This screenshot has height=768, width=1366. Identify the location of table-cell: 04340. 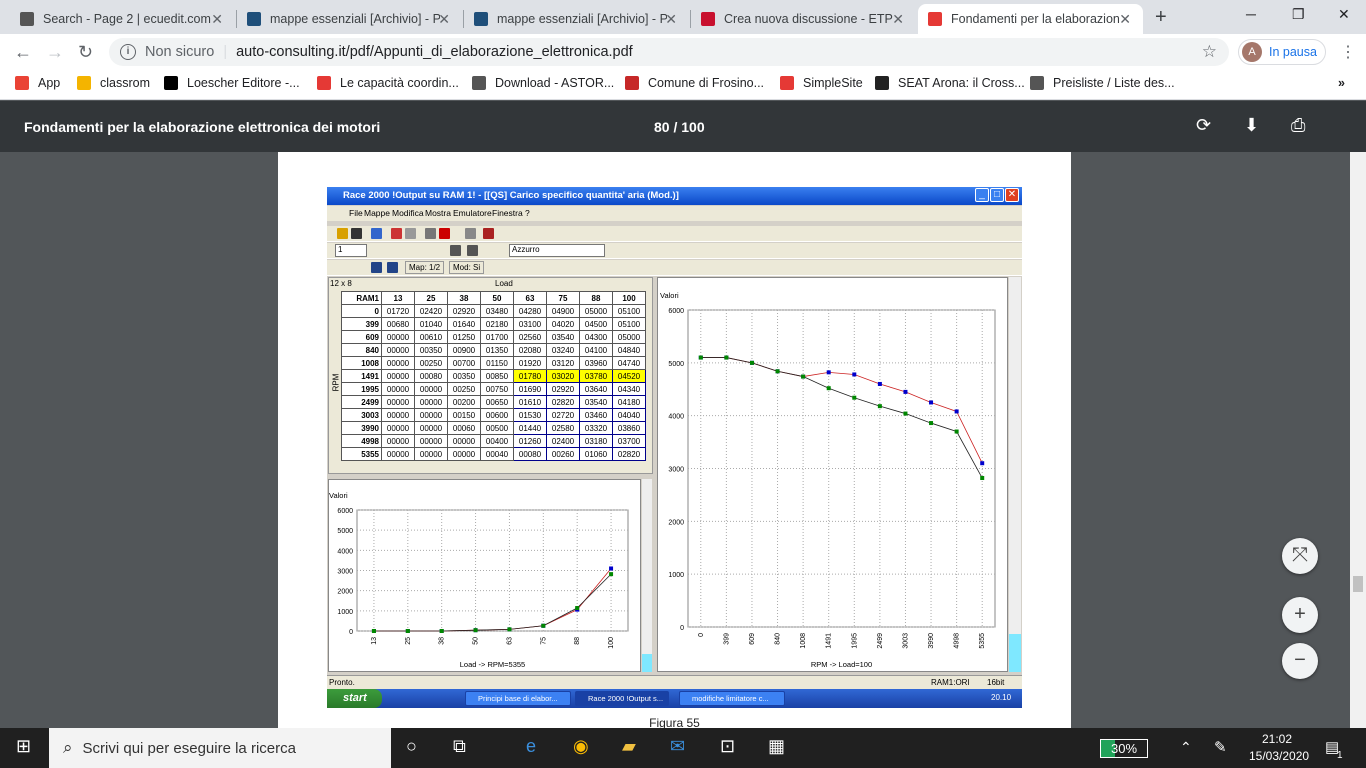
(629, 389).